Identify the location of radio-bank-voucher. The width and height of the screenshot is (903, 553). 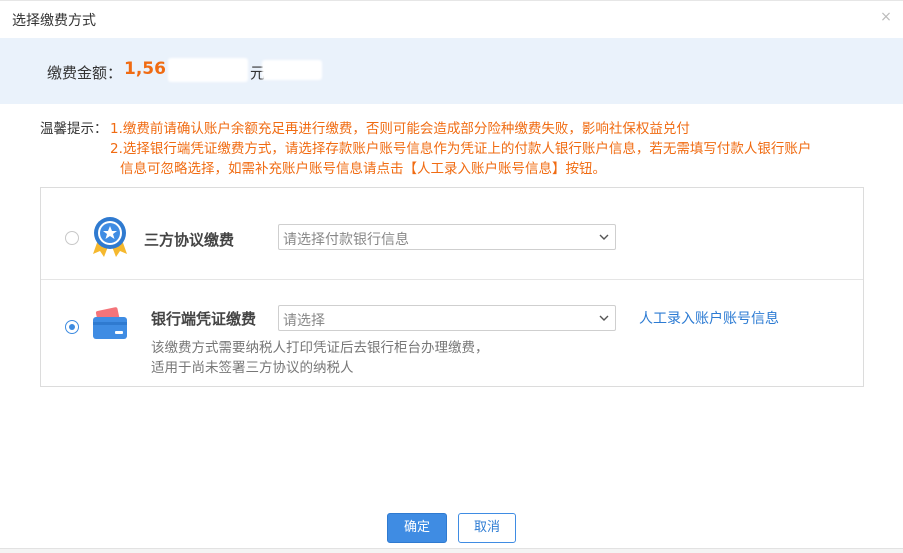
(72, 327).